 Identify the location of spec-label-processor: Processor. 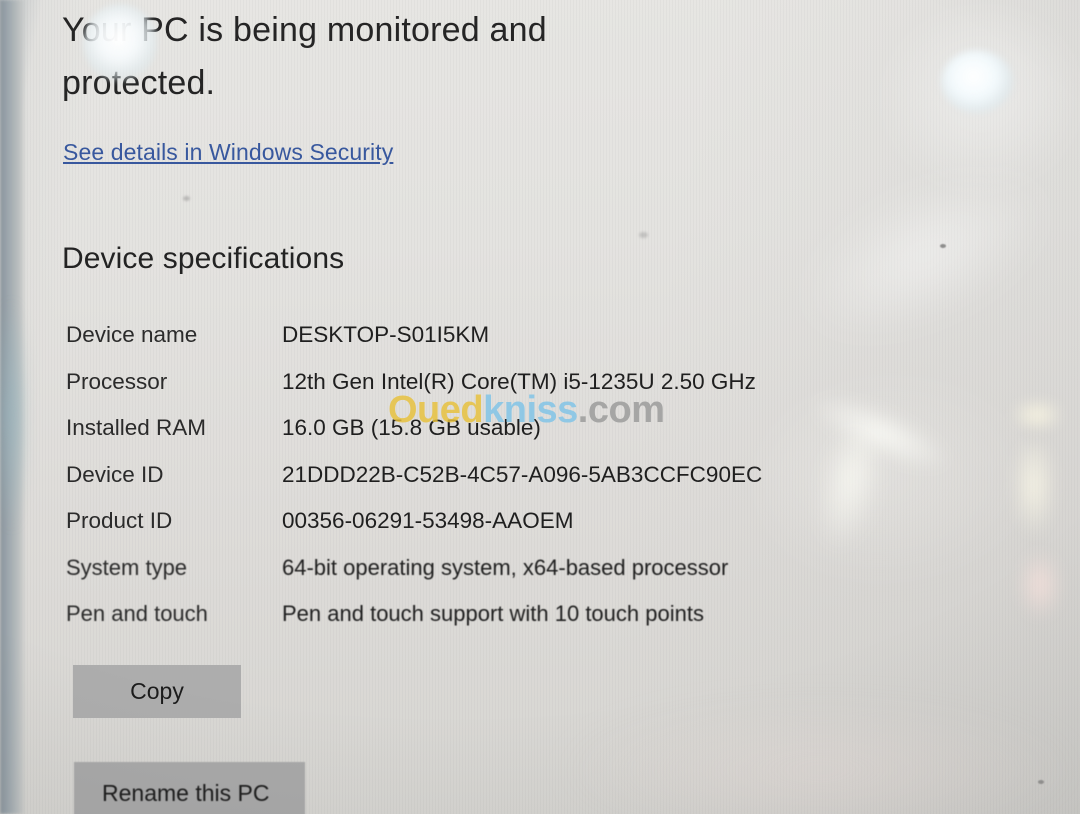
(117, 381).